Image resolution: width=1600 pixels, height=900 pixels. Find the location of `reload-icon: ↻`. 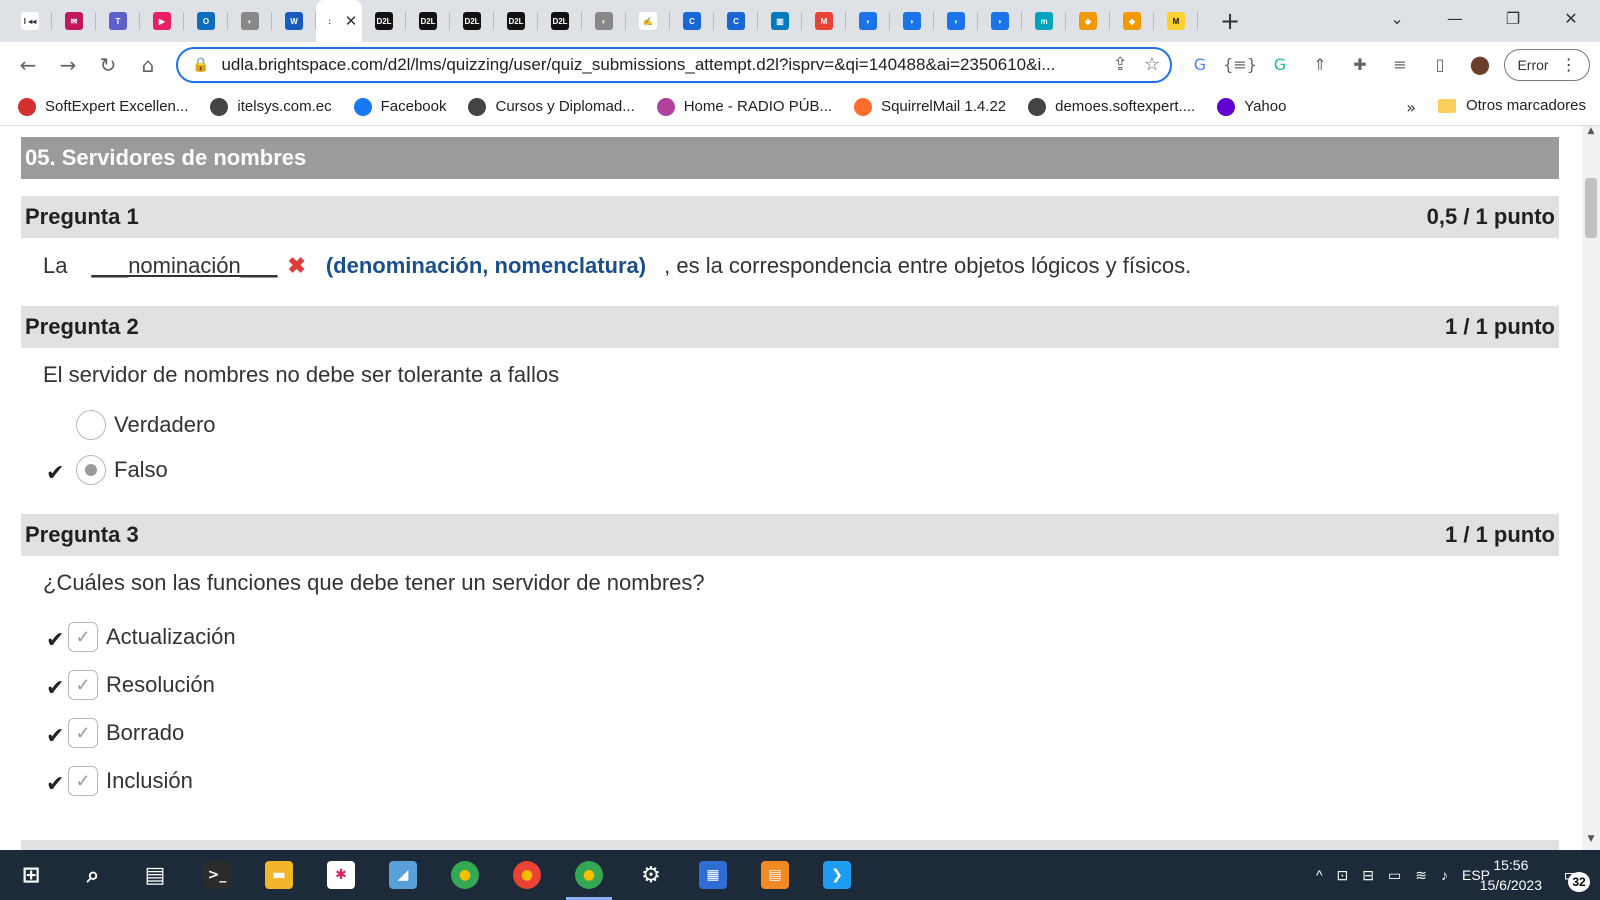

reload-icon: ↻ is located at coordinates (108, 65).